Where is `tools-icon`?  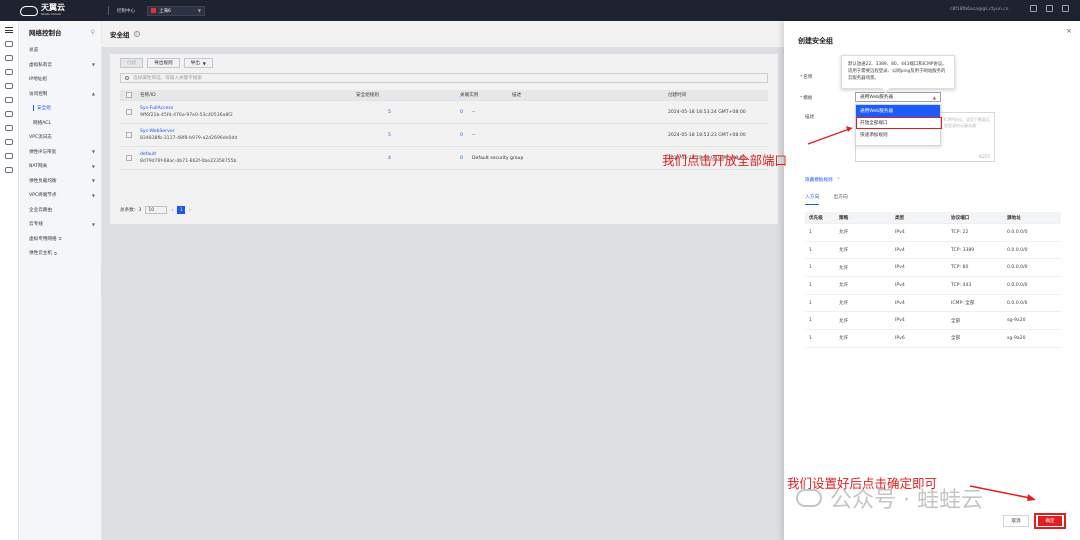 tools-icon is located at coordinates (9, 156).